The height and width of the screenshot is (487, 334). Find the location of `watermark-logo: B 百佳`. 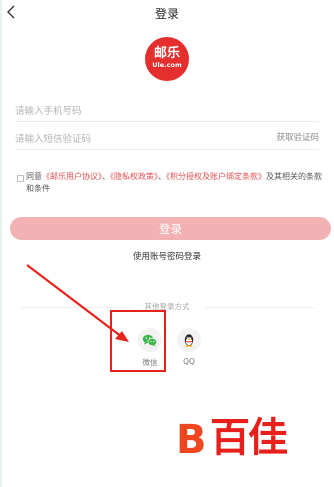

watermark-logo: B 百佳 is located at coordinates (241, 440).